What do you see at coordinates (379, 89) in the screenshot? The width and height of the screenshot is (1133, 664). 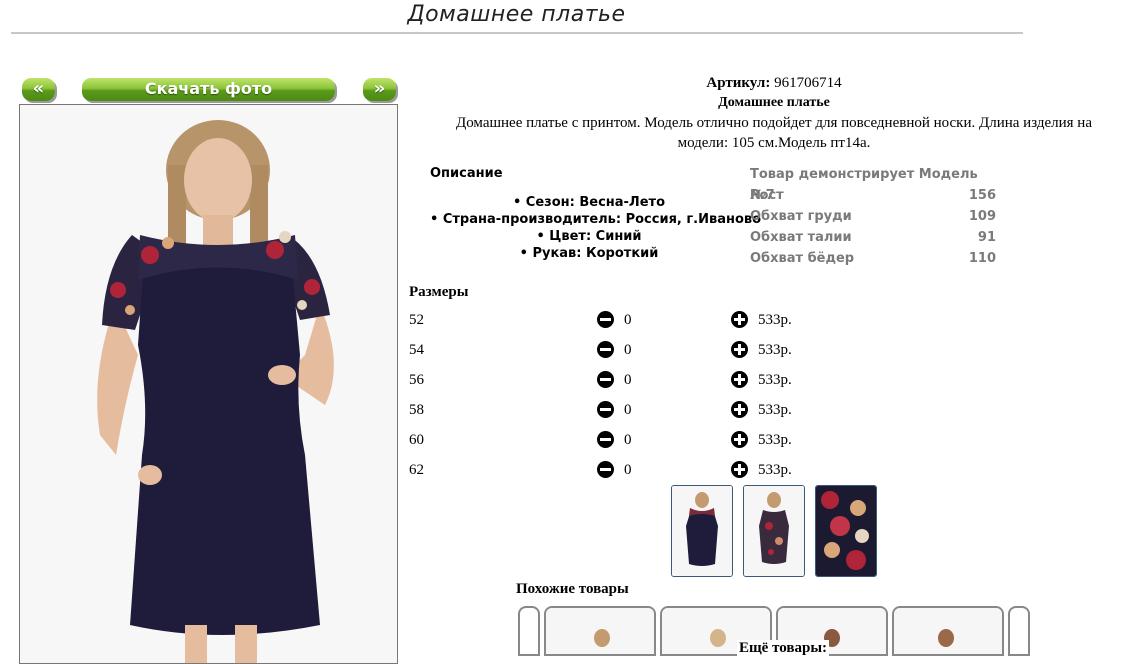 I see `next-photo-button: »` at bounding box center [379, 89].